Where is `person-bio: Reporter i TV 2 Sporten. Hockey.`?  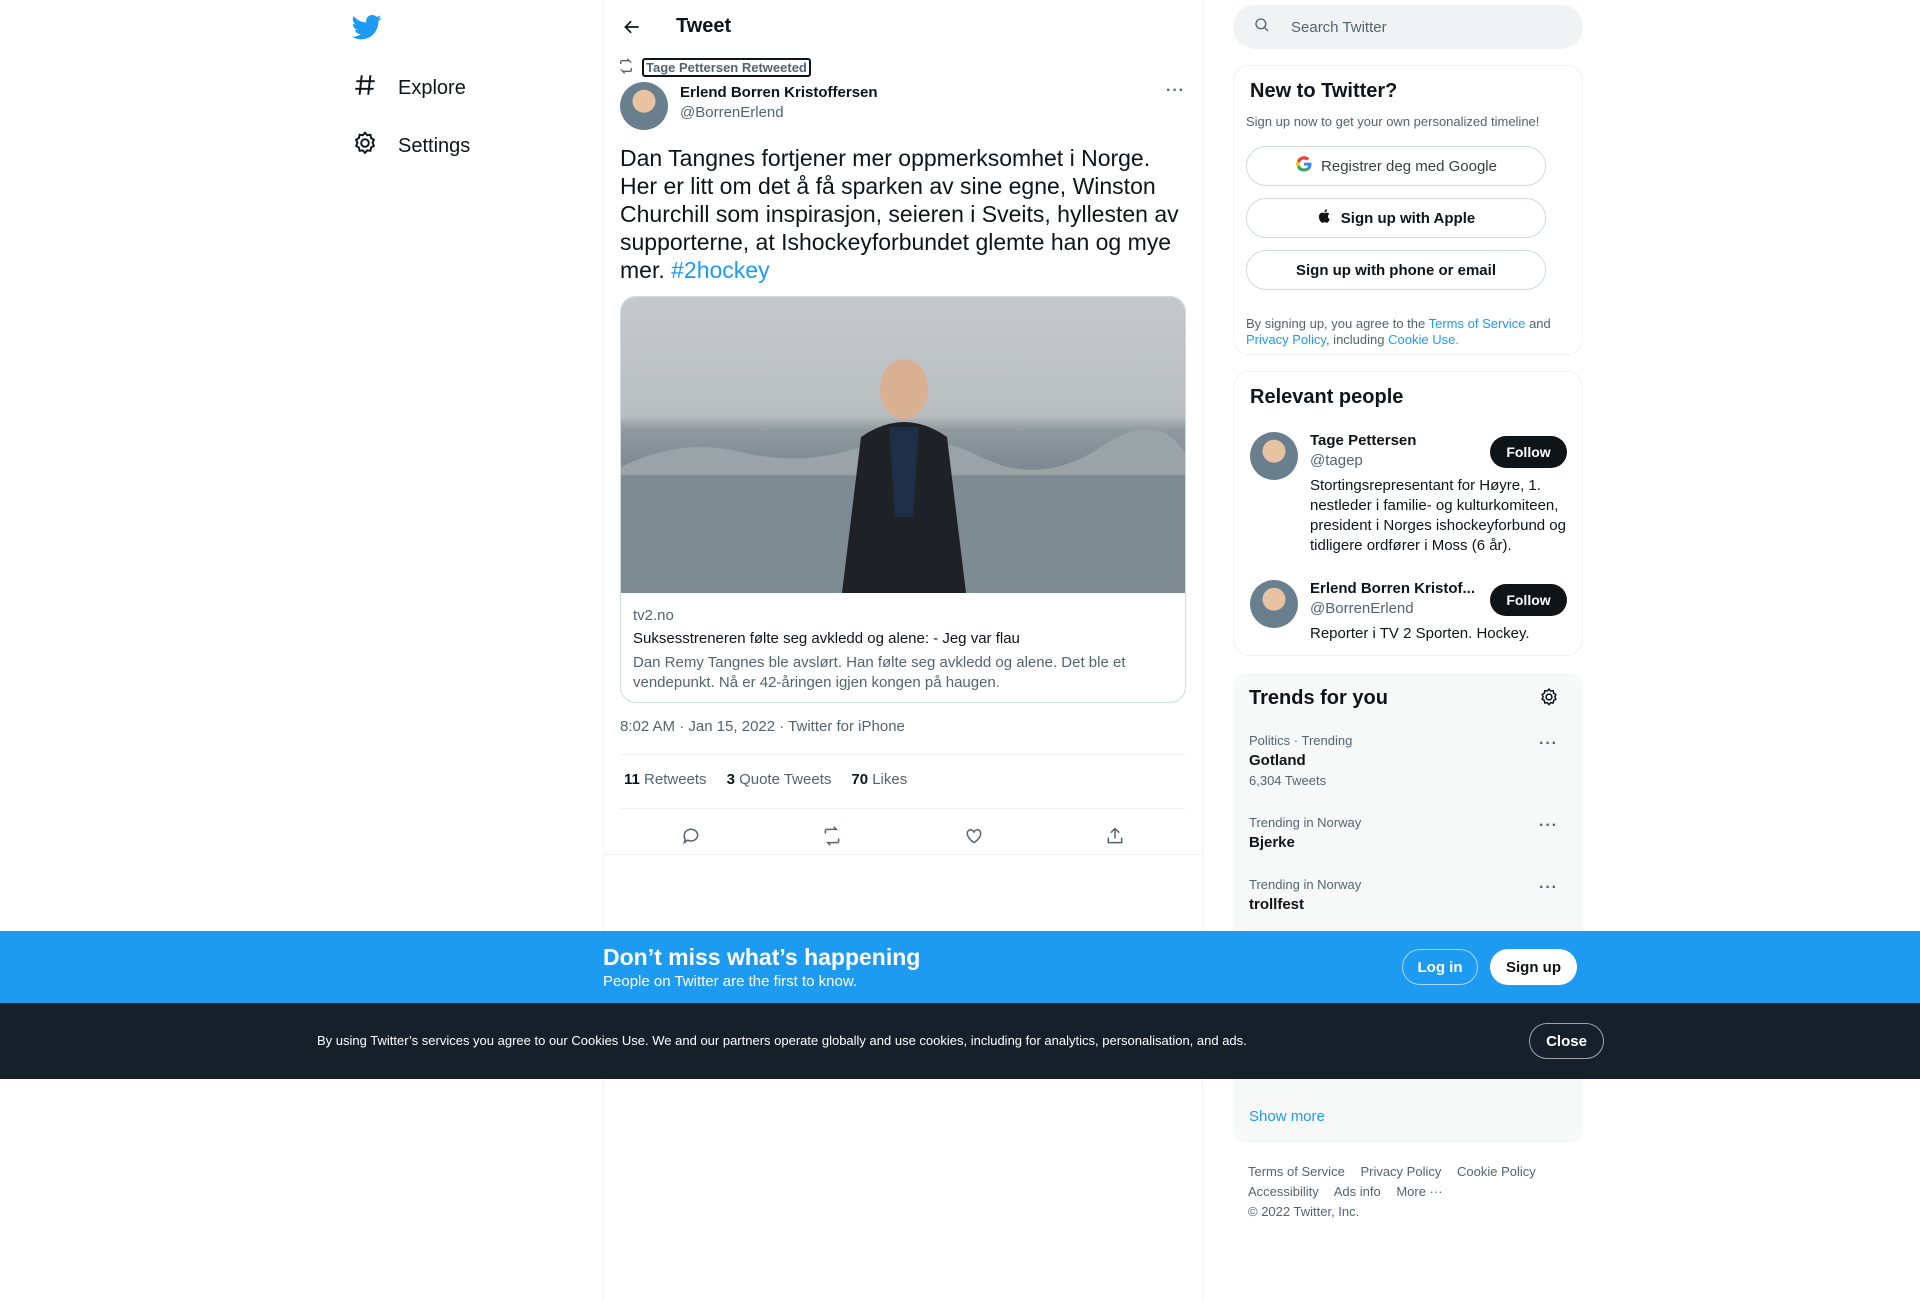 person-bio: Reporter i TV 2 Sporten. Hockey. is located at coordinates (1420, 633).